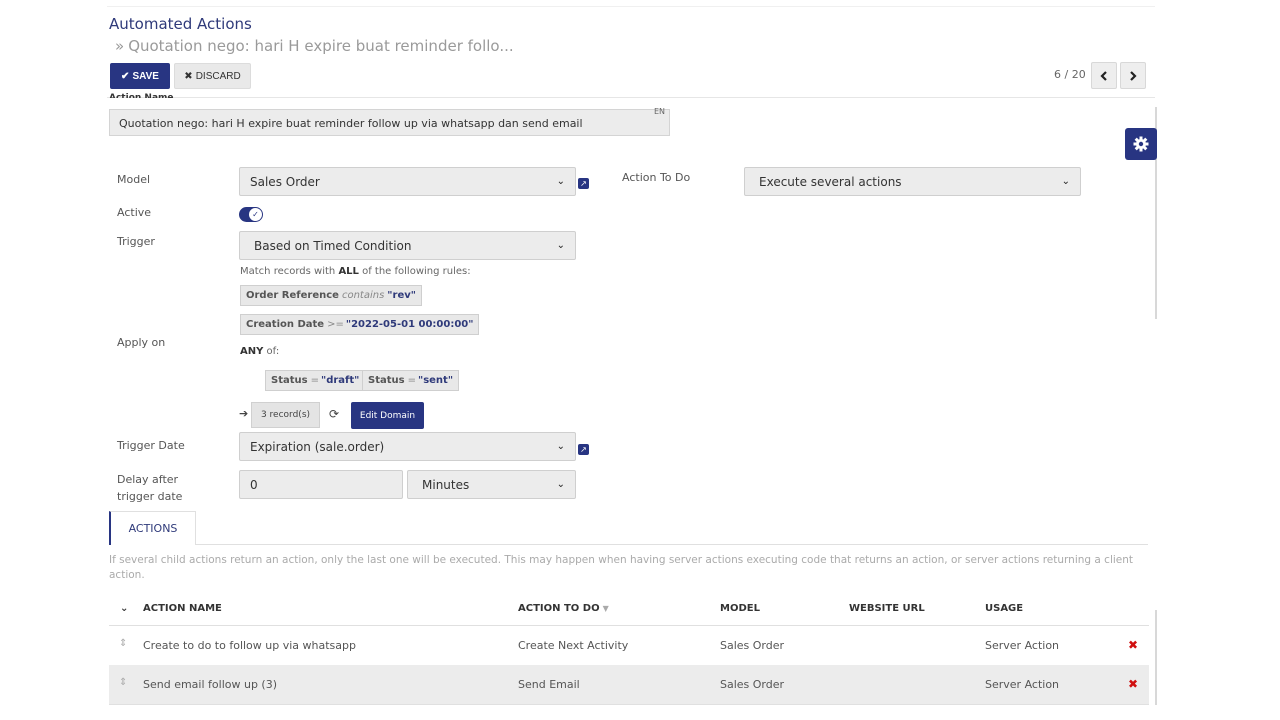 Image resolution: width=1280 pixels, height=720 pixels. What do you see at coordinates (141, 95) in the screenshot?
I see `action-name-label: Action Name` at bounding box center [141, 95].